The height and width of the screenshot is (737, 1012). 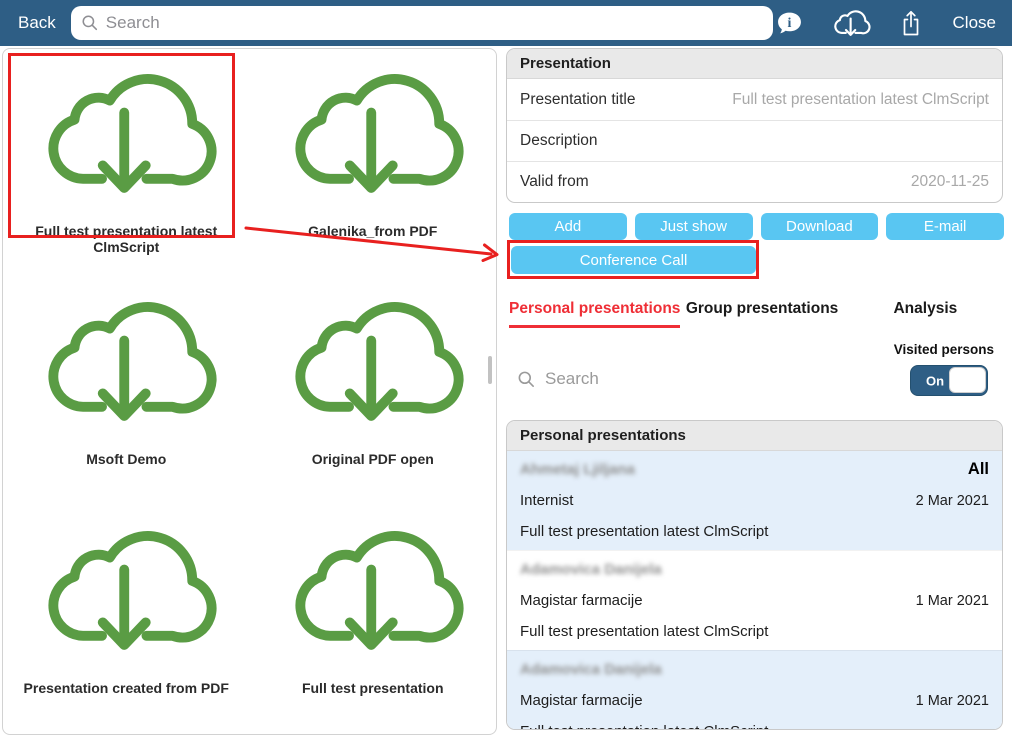 What do you see at coordinates (754, 140) in the screenshot?
I see `field-description: Description` at bounding box center [754, 140].